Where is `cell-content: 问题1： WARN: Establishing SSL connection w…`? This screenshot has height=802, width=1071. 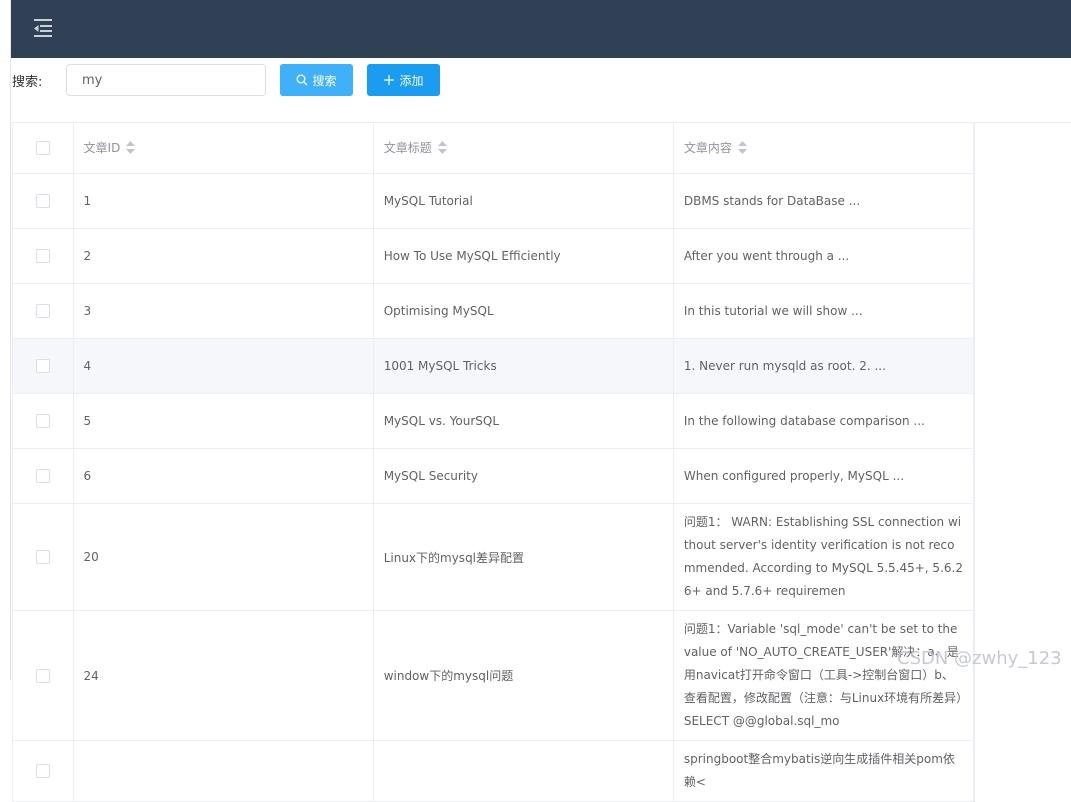
cell-content: 问题1： WARN: Establishing SSL connection w… is located at coordinates (824, 557).